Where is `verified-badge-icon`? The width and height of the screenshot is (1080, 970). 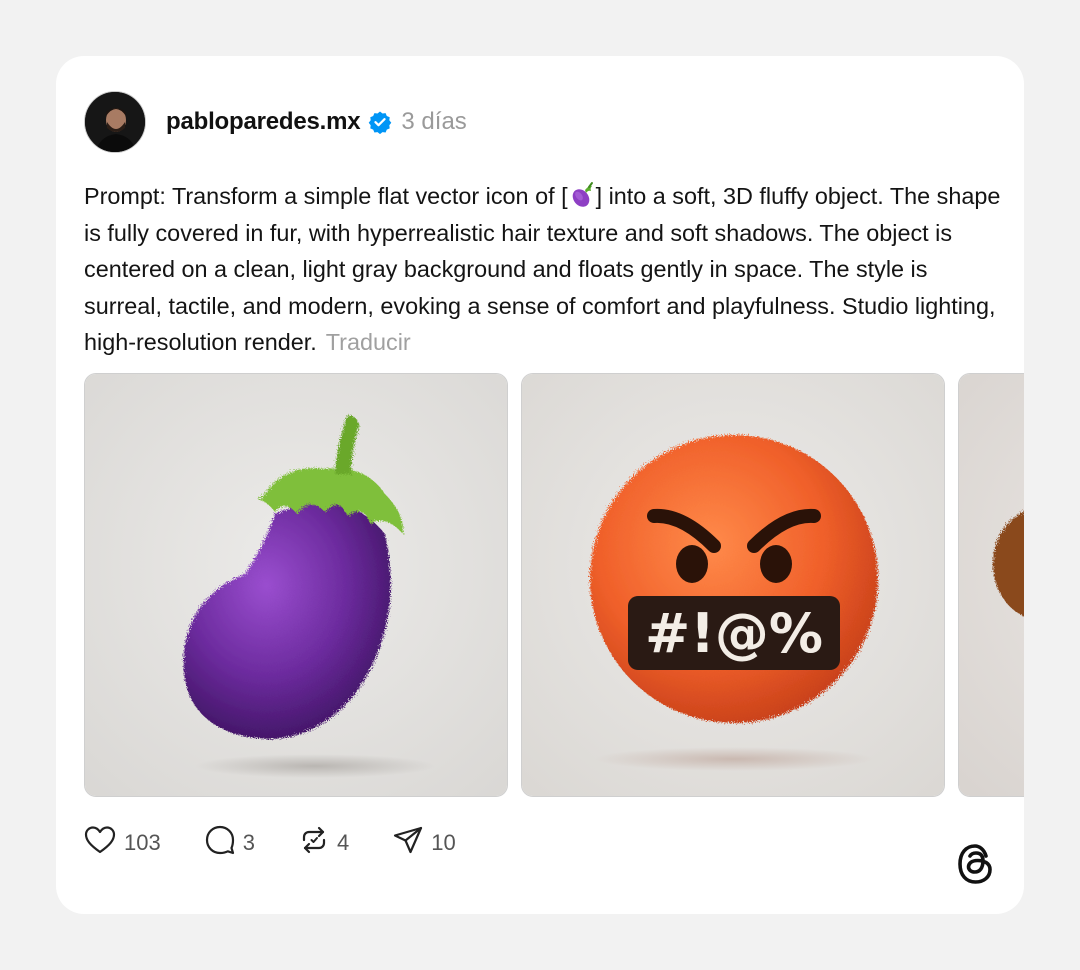
verified-badge-icon is located at coordinates (380, 122).